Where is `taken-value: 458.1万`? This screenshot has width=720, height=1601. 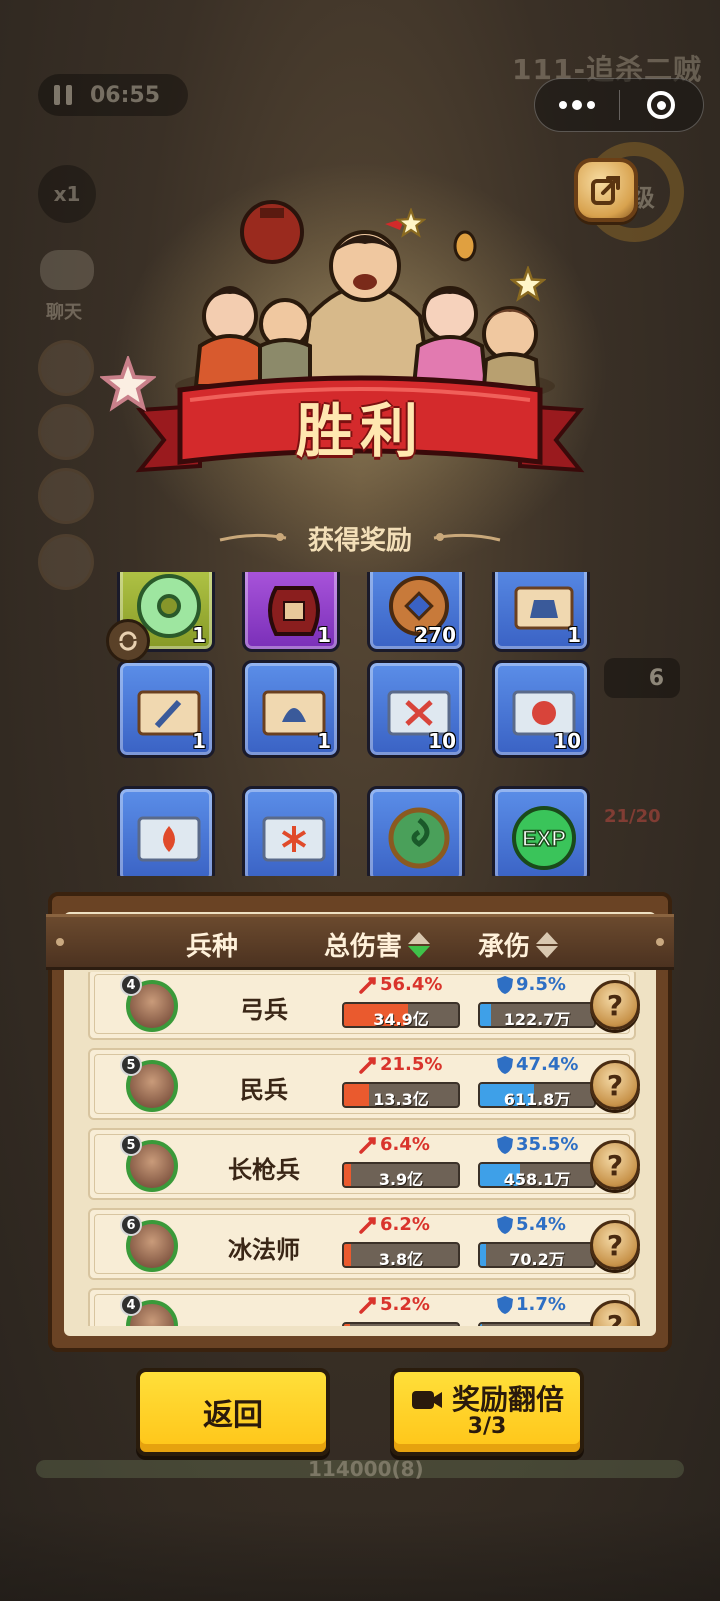
taken-value: 458.1万 is located at coordinates (537, 1179).